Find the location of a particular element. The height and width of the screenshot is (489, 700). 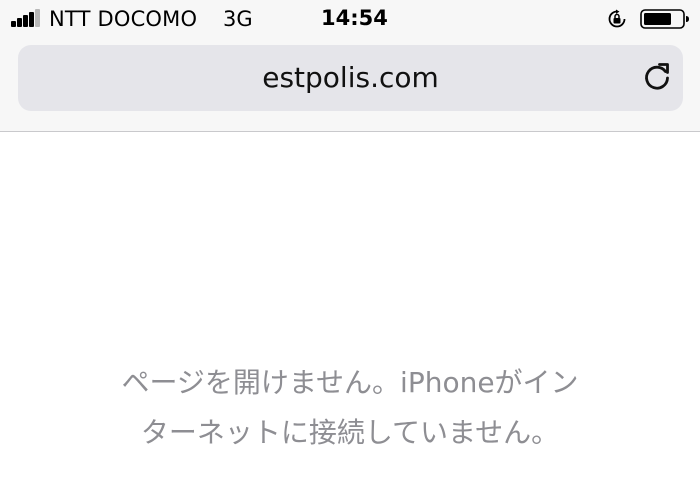

error-line-2: ターネットに接続していません。 is located at coordinates (350, 432).